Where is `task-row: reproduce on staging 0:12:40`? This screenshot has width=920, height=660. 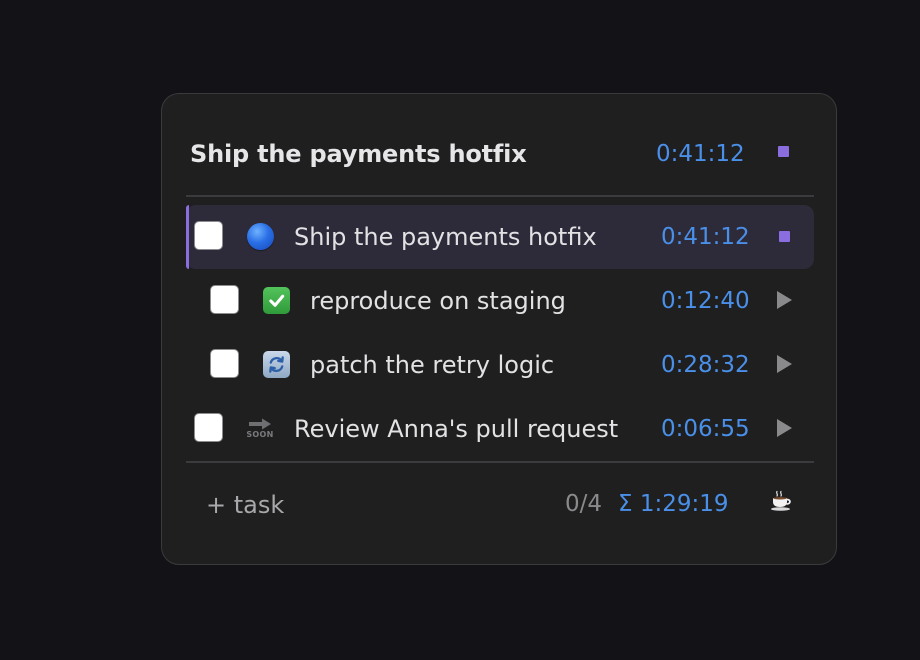 task-row: reproduce on staging 0:12:40 is located at coordinates (500, 301).